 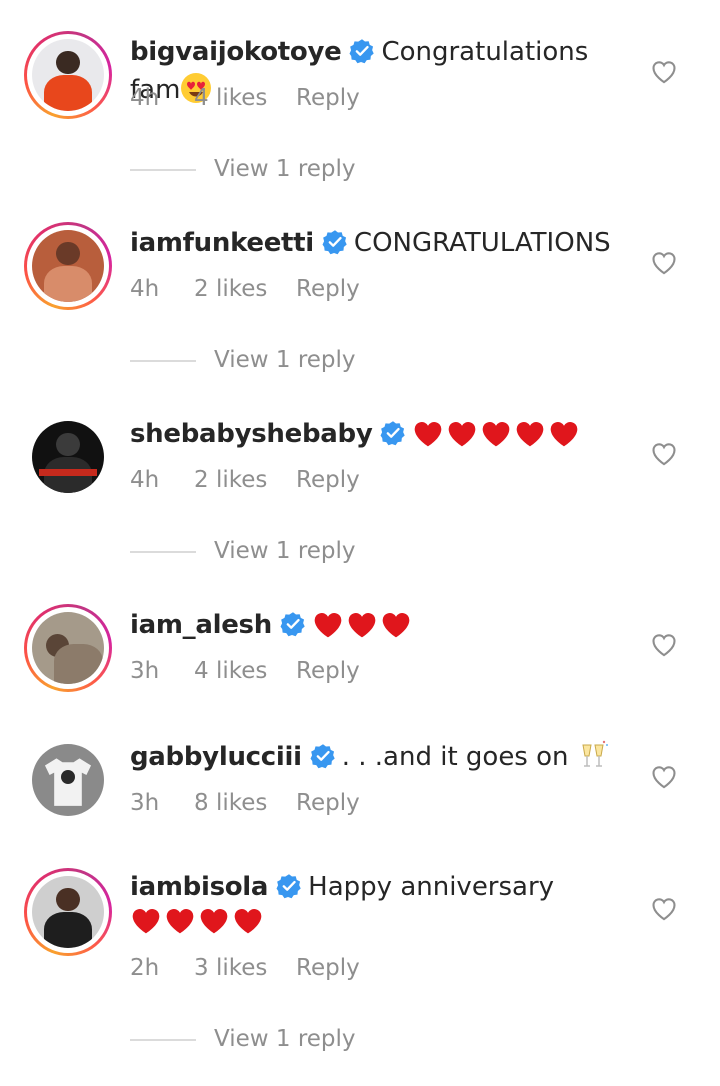 I want to click on comment-username: iambisola, so click(x=199, y=887).